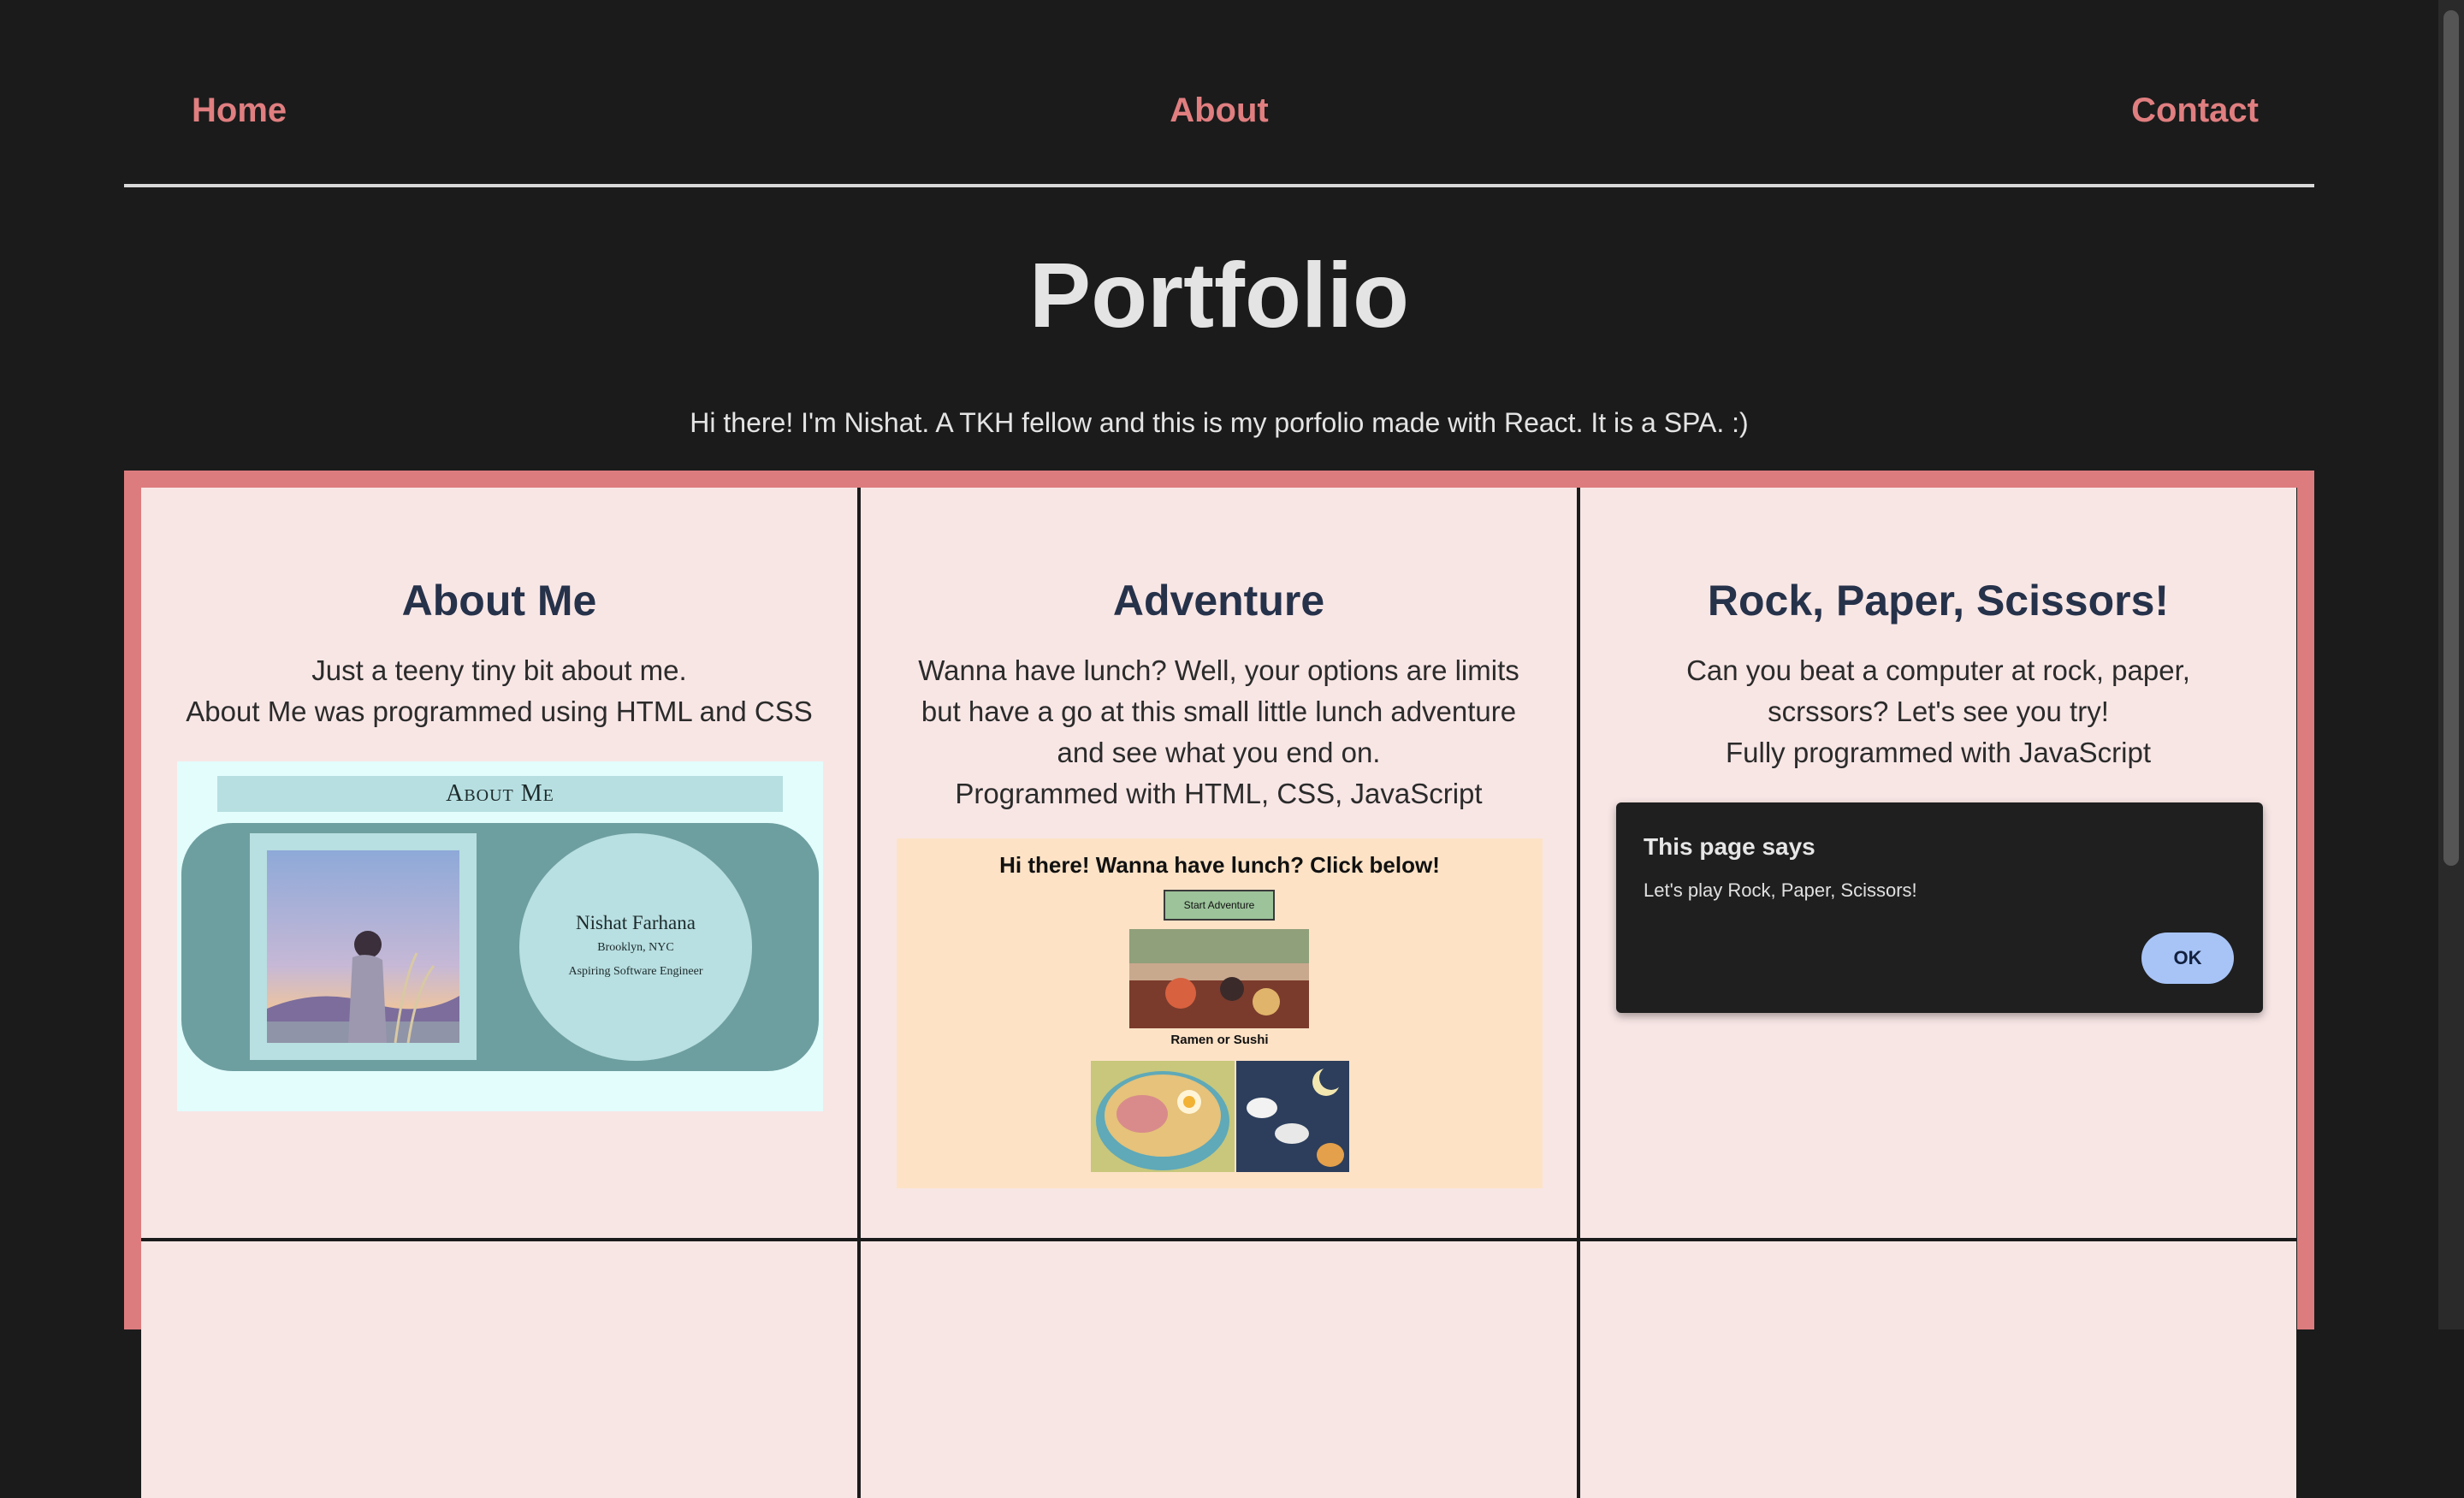 The image size is (2464, 1498). I want to click on dialog-message: Let's play Rock, Paper, Scissors!, so click(1780, 890).